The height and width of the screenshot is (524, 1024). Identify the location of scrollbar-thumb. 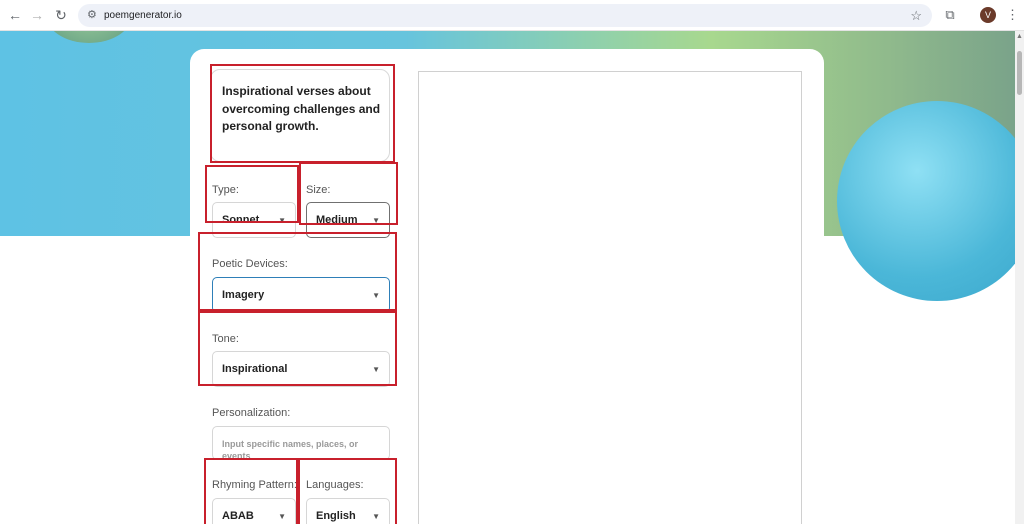
(1019, 73).